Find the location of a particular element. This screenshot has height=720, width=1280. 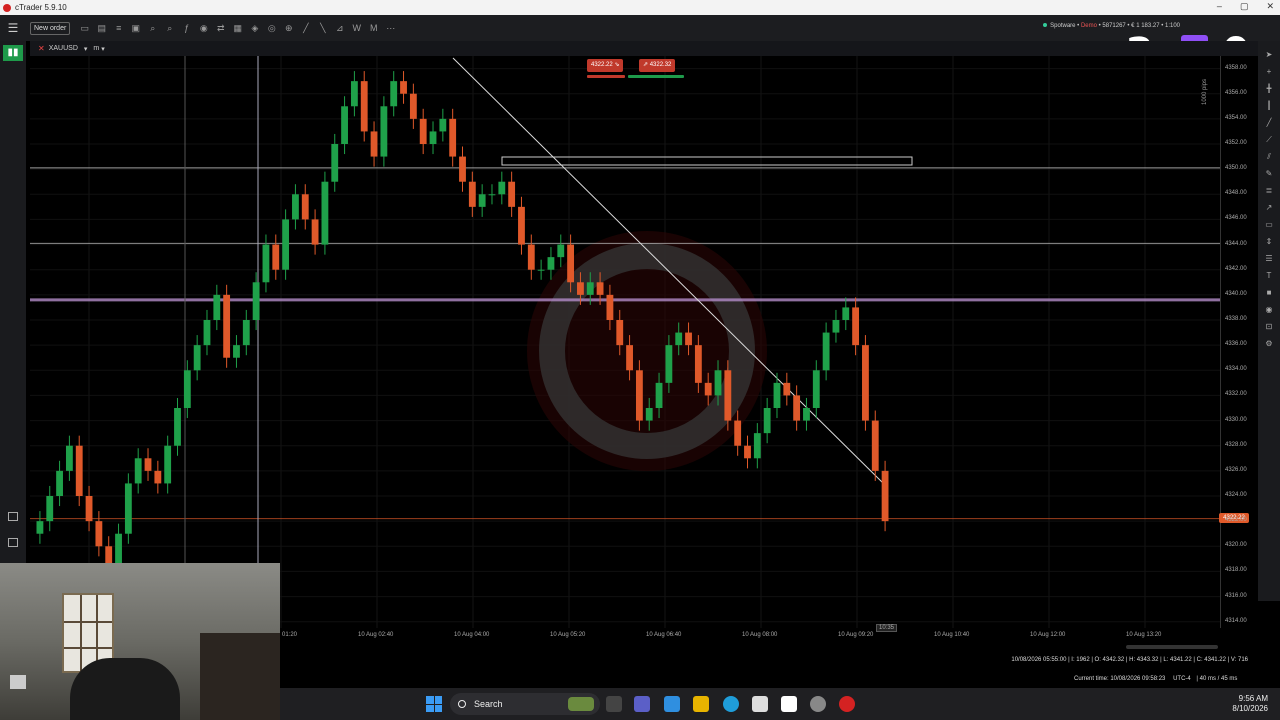

timezone-selector: UTC-4 is located at coordinates (1182, 679).